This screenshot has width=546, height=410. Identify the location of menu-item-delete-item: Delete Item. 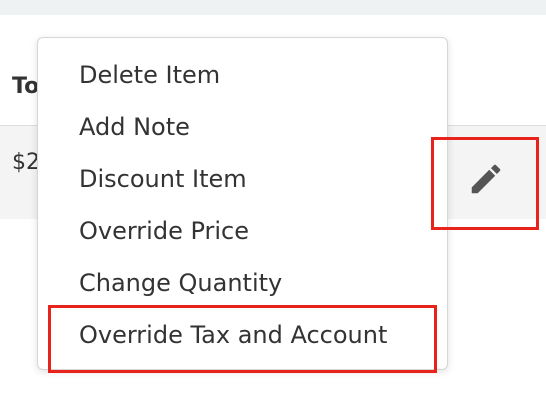
(149, 75).